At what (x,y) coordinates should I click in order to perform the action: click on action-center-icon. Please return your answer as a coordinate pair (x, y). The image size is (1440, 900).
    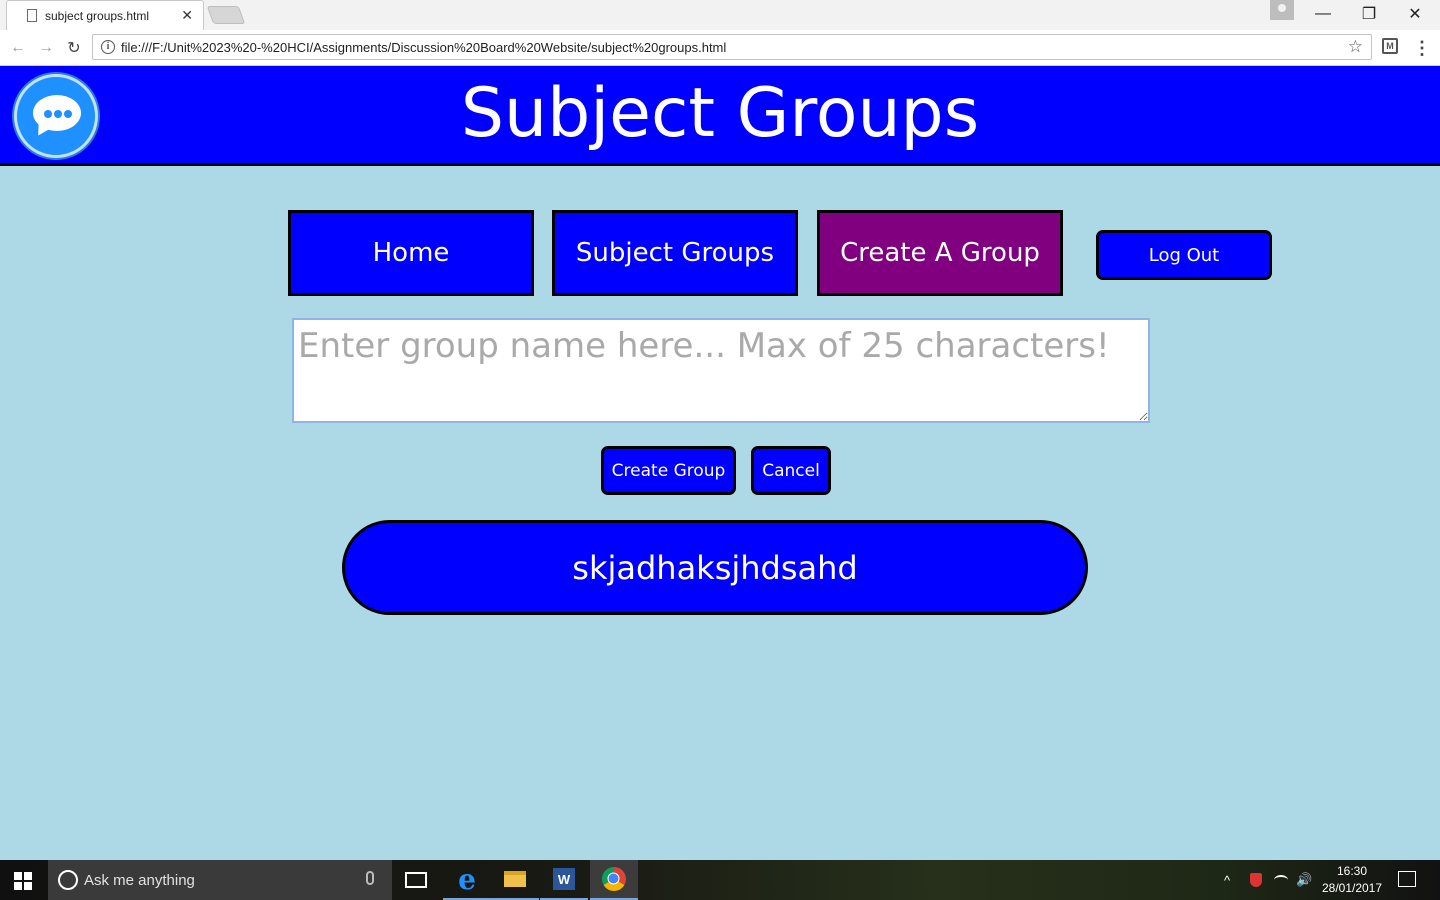
    Looking at the image, I should click on (1407, 879).